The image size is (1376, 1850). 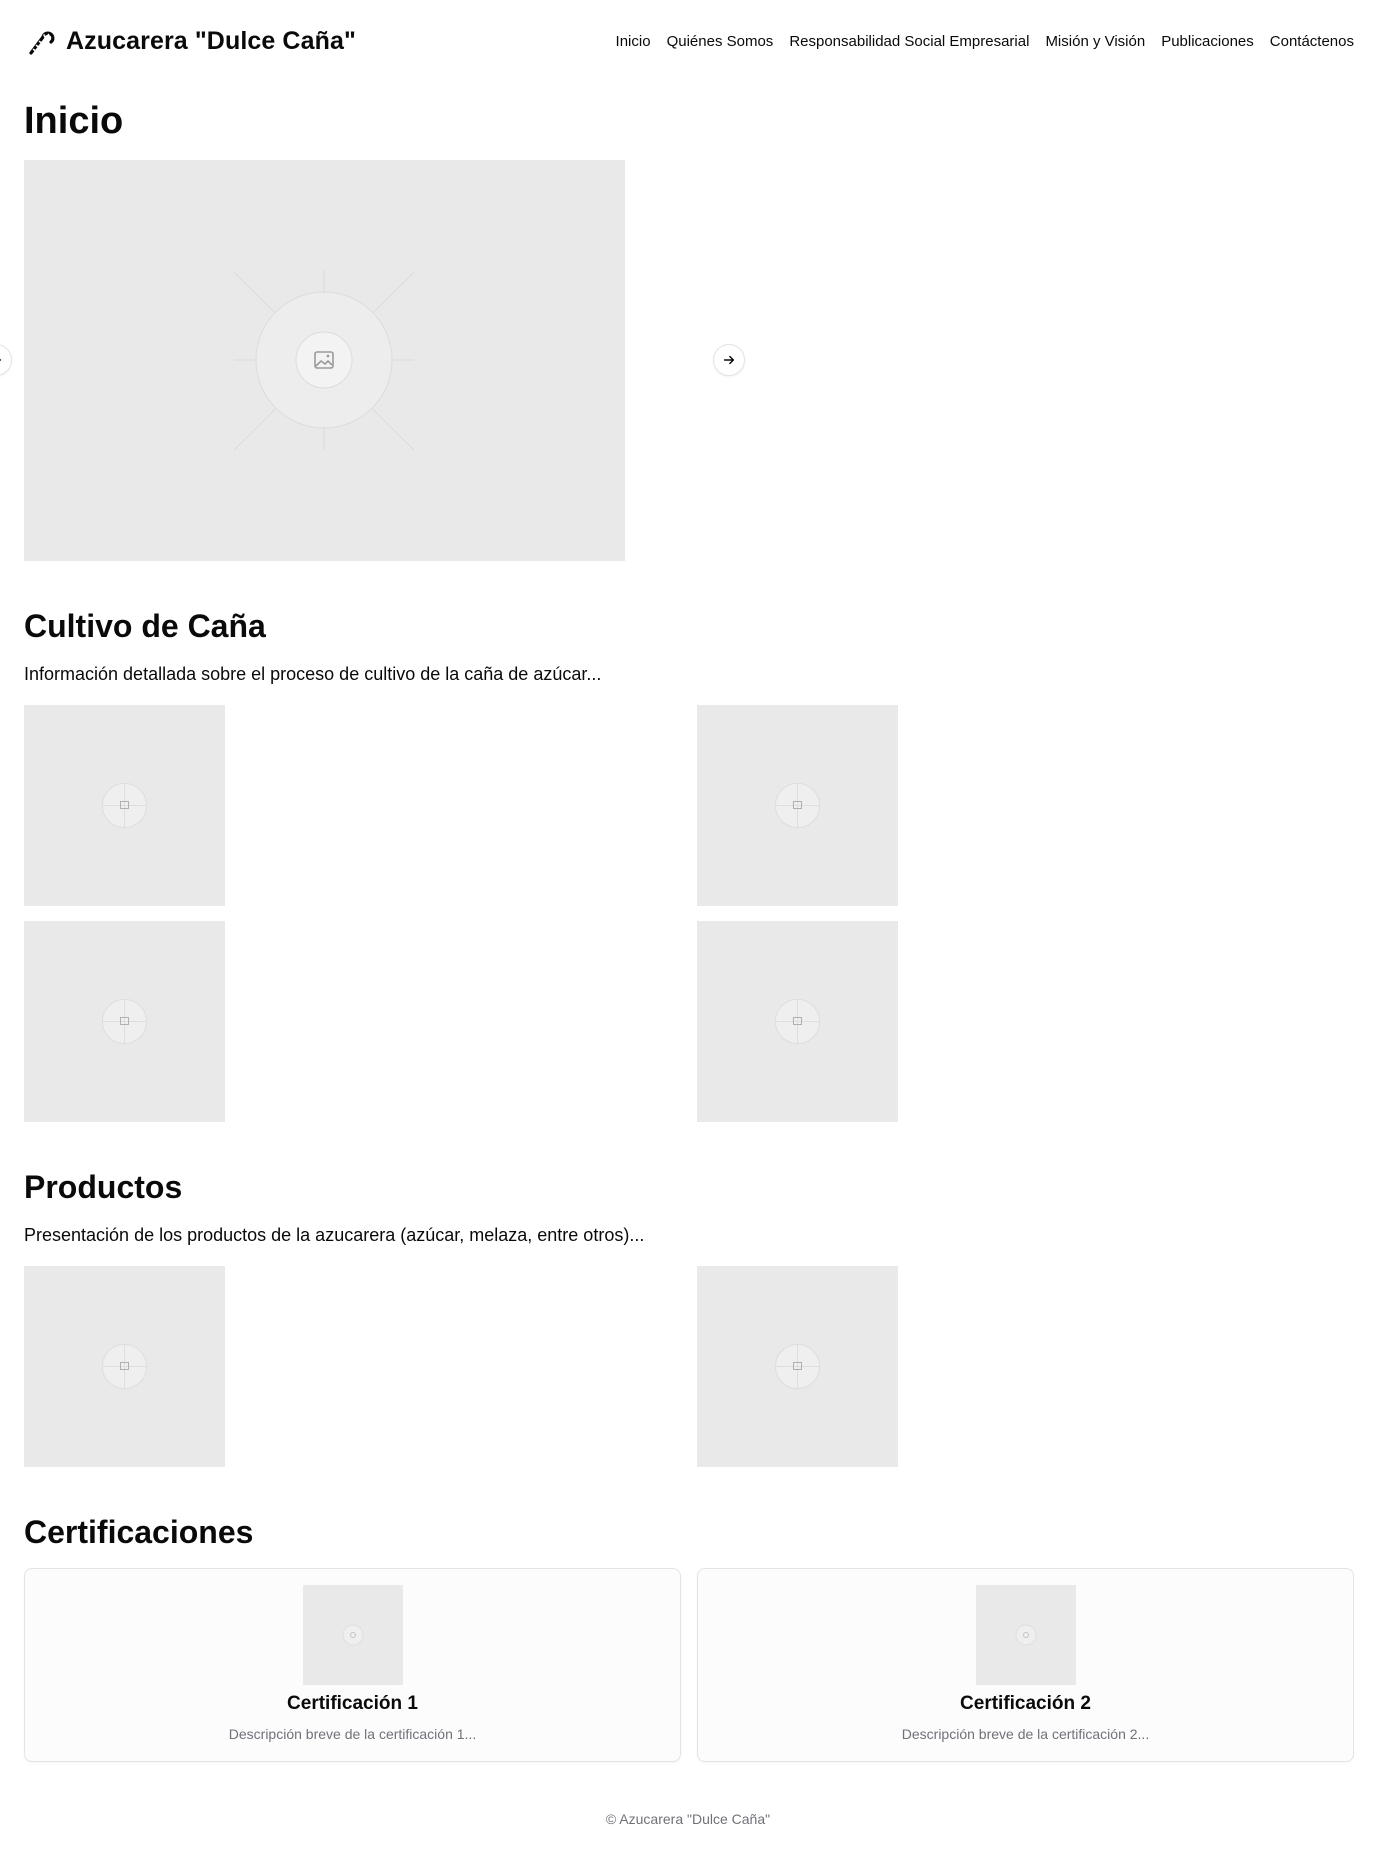 I want to click on nav-mision-vision: Misión y Visión, so click(x=1095, y=41).